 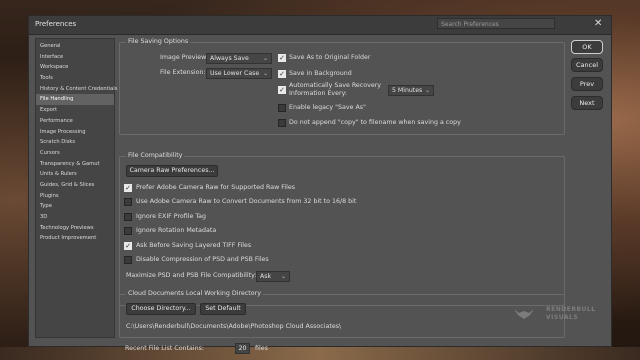 What do you see at coordinates (75, 142) in the screenshot?
I see `sidebar-item-scratch-disks: Scratch Disks` at bounding box center [75, 142].